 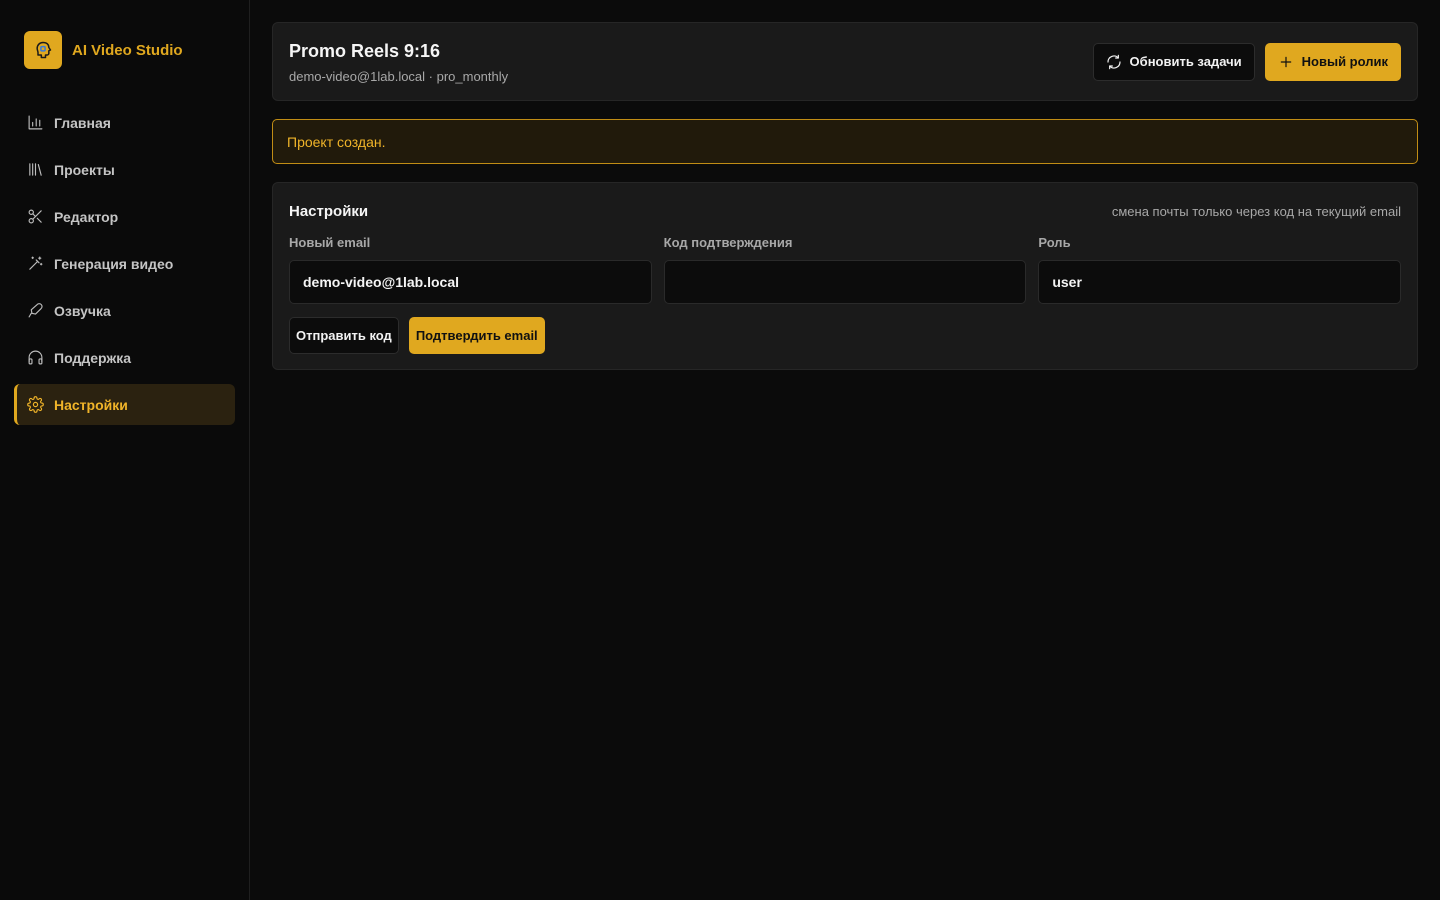 I want to click on sidebar-nav: Главная Проекты Редактор Генерация видео, so click(x=124, y=263).